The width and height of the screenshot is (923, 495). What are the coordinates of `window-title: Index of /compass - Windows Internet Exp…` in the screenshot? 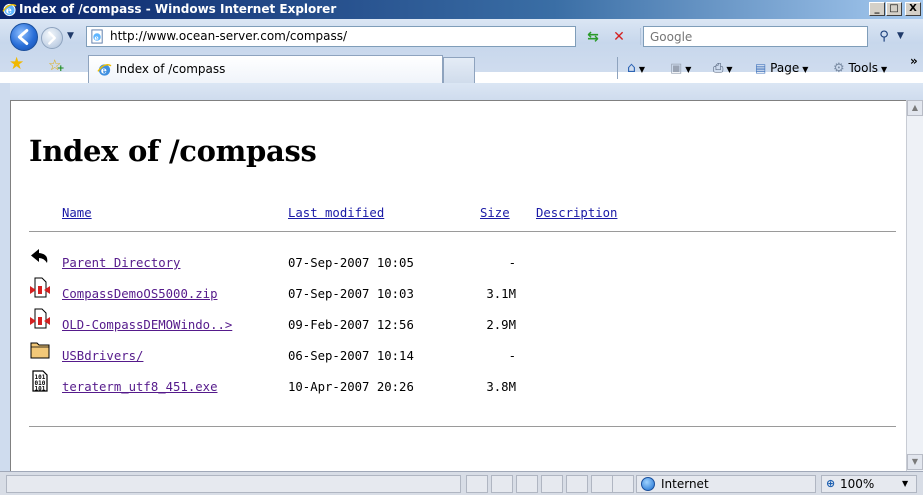 It's located at (178, 9).